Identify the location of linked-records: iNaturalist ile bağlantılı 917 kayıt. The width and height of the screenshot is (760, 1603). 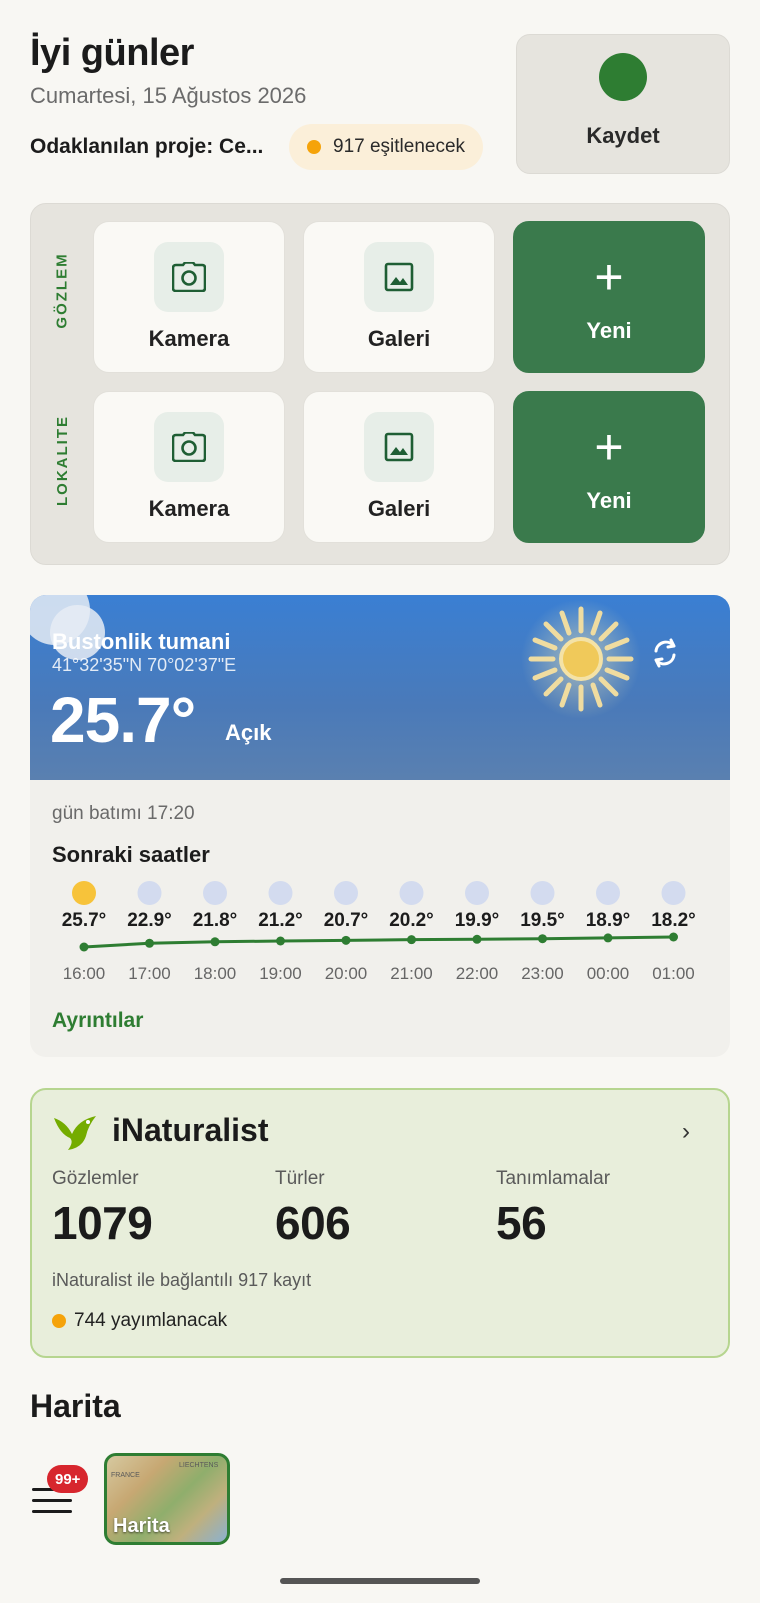
(182, 1280).